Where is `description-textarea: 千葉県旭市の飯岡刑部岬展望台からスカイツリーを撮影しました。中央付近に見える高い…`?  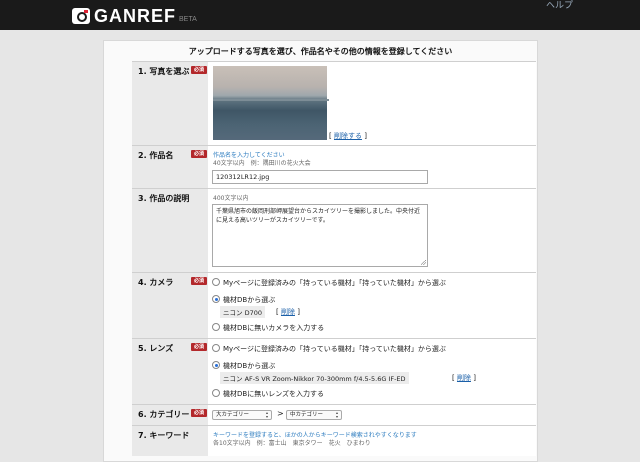 description-textarea: 千葉県旭市の飯岡刑部岬展望台からスカイツリーを撮影しました。中央付近に見える高い… is located at coordinates (320, 235).